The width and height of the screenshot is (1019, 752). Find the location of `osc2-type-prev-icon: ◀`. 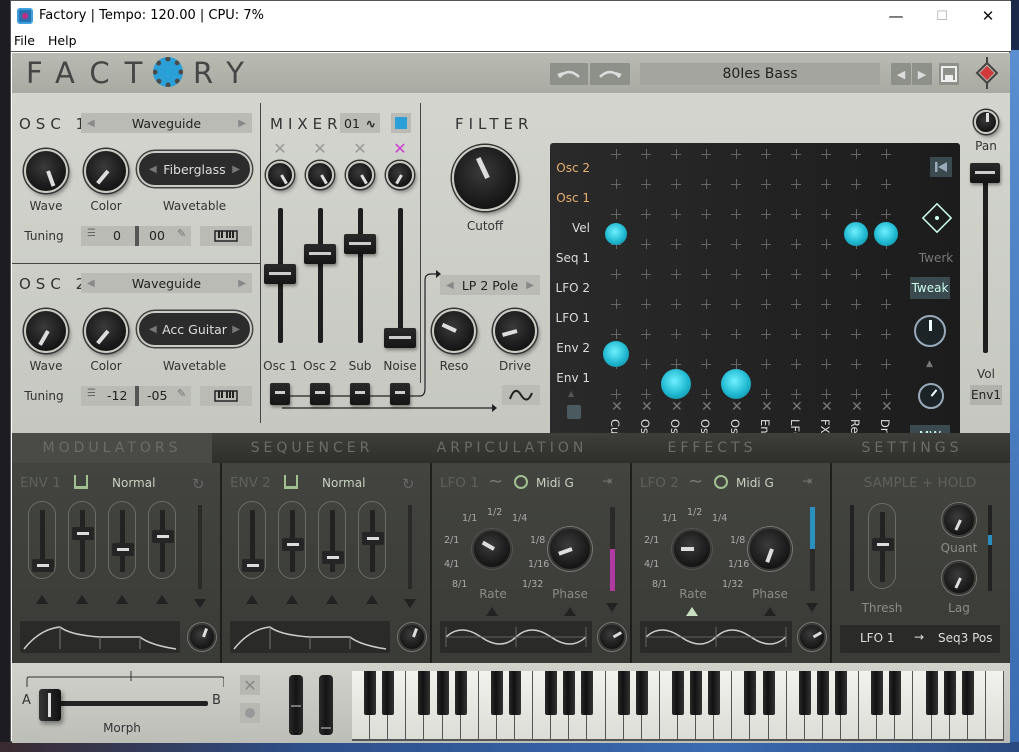

osc2-type-prev-icon: ◀ is located at coordinates (91, 283).